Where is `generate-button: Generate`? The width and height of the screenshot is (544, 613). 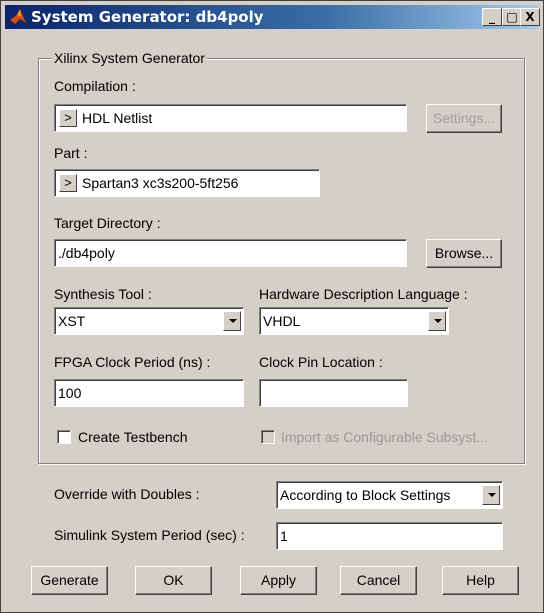
generate-button: Generate is located at coordinates (69, 580).